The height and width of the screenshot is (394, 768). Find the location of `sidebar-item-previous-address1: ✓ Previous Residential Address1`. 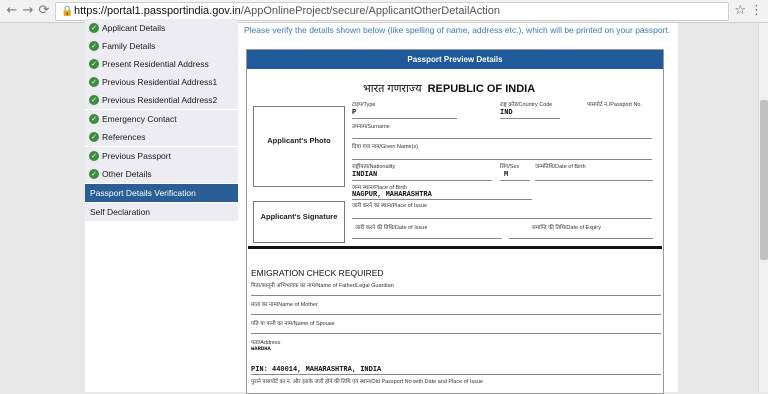

sidebar-item-previous-address1: ✓ Previous Residential Address1 is located at coordinates (161, 82).